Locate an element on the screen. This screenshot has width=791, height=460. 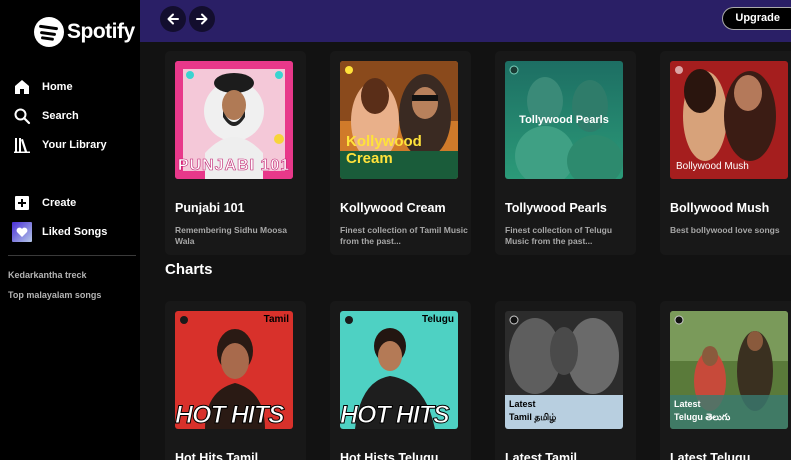
forward-button is located at coordinates (202, 19).